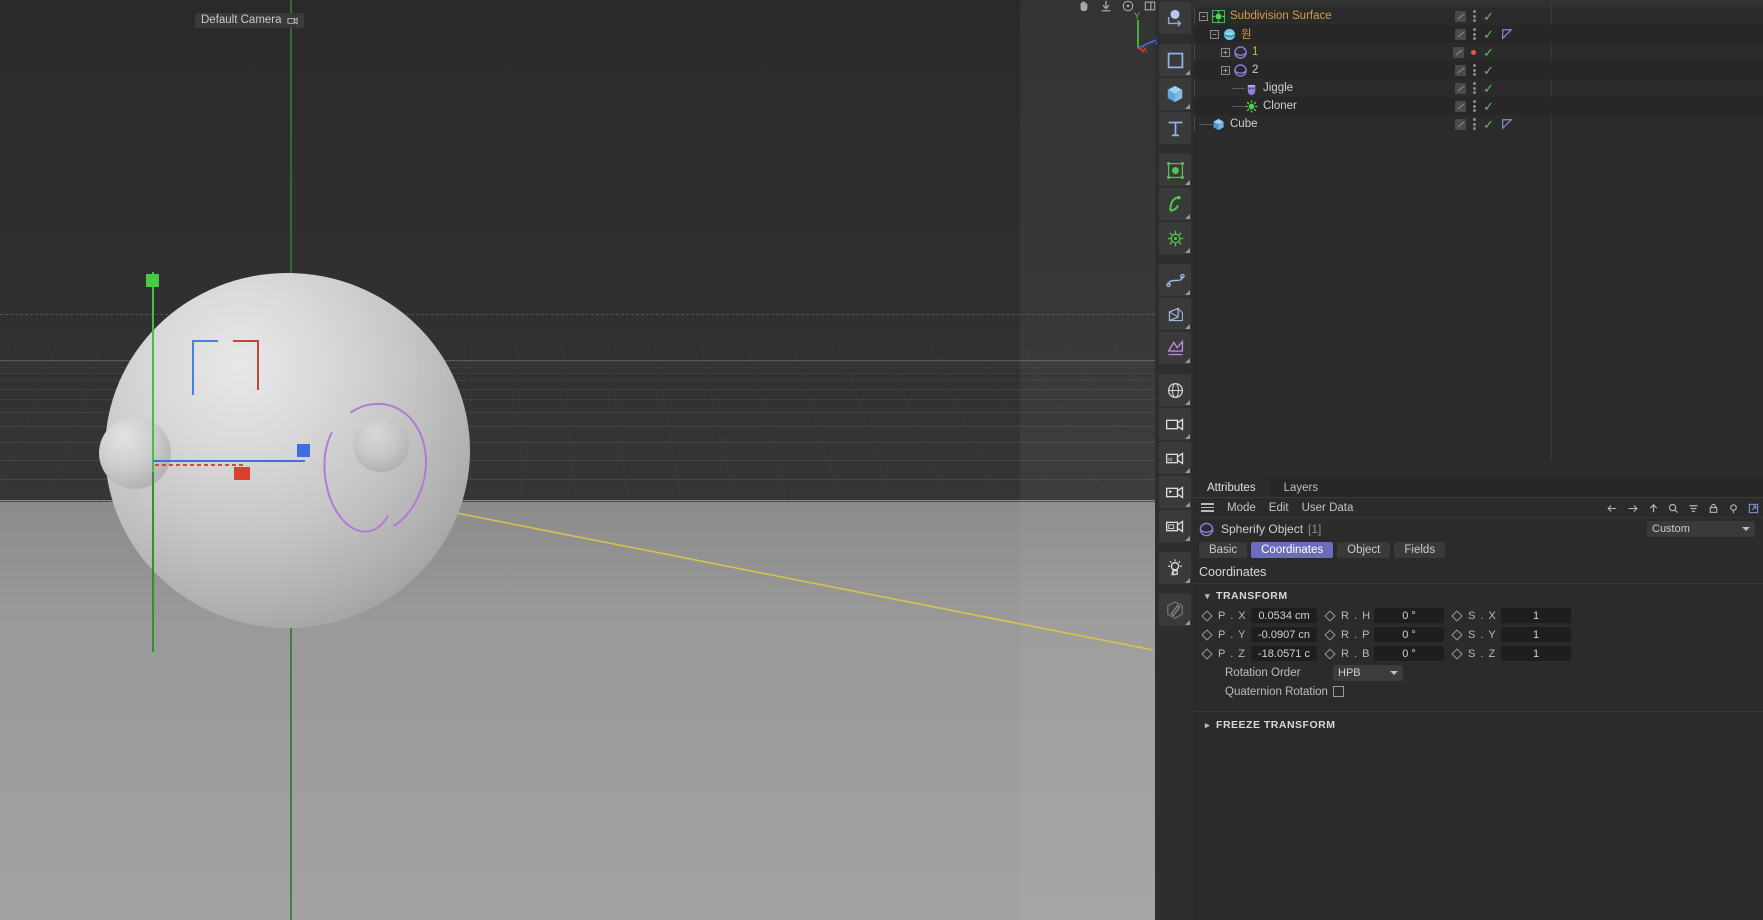 This screenshot has width=1763, height=920. I want to click on rotation-b-input: 0 °, so click(1409, 653).